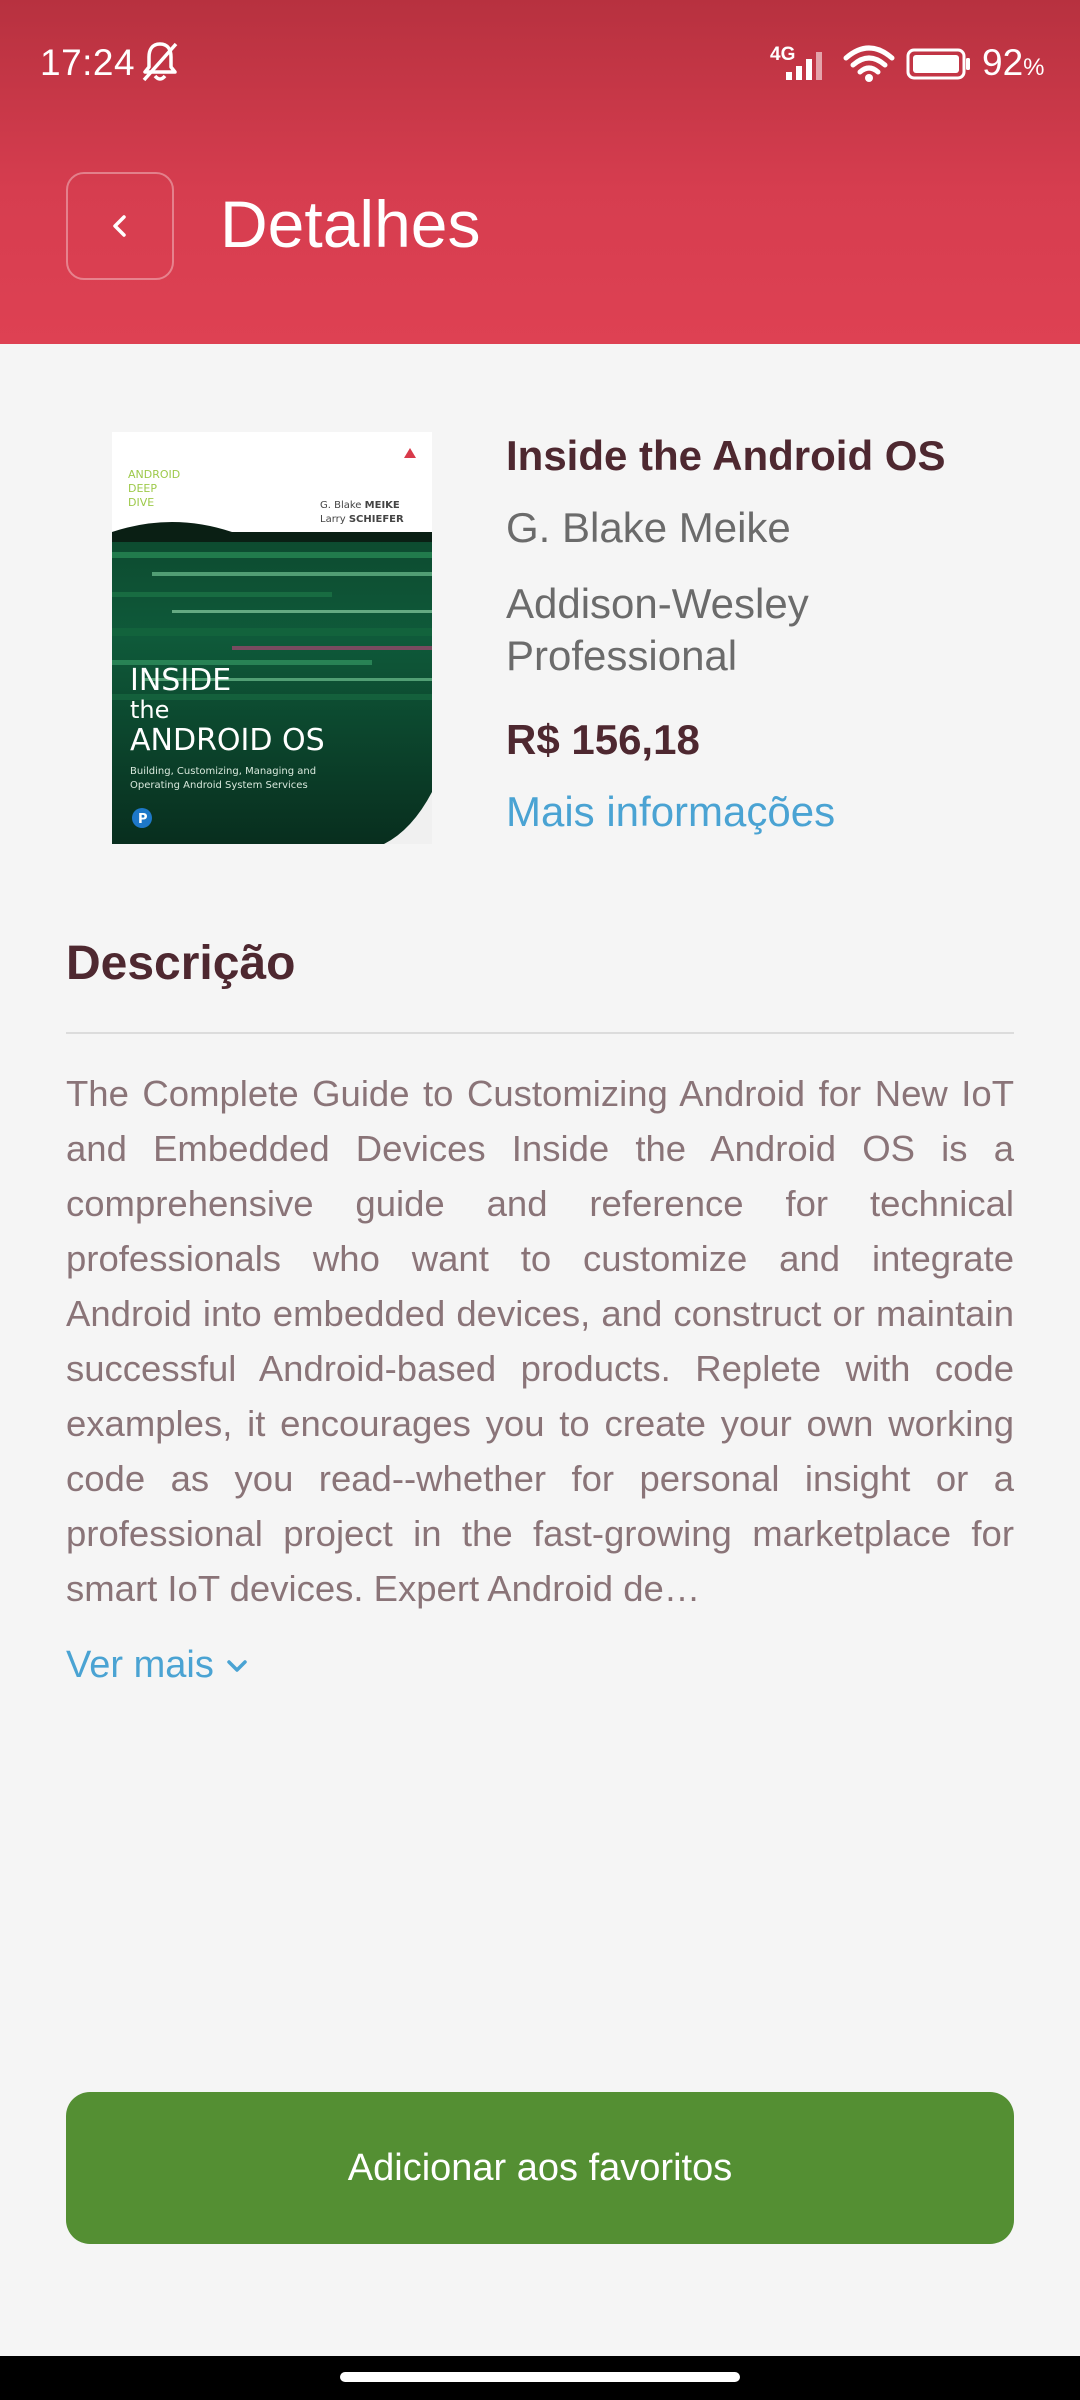 The image size is (1080, 2400). I want to click on back-button, so click(120, 226).